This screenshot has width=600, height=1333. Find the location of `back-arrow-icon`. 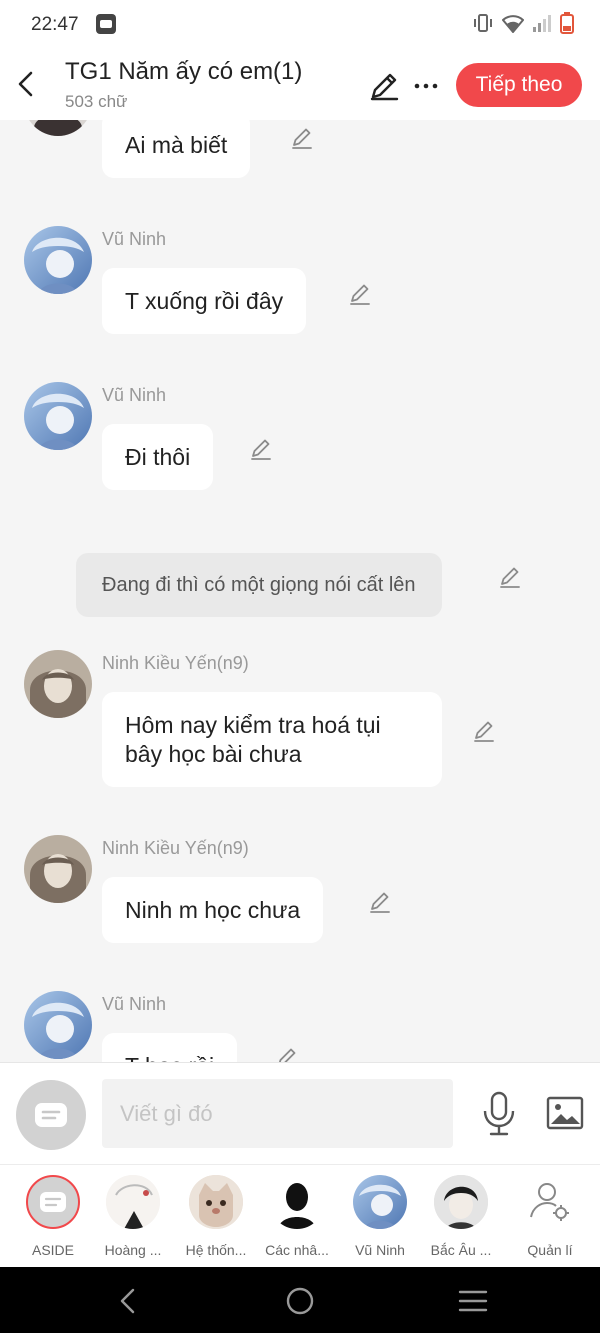

back-arrow-icon is located at coordinates (25, 84).